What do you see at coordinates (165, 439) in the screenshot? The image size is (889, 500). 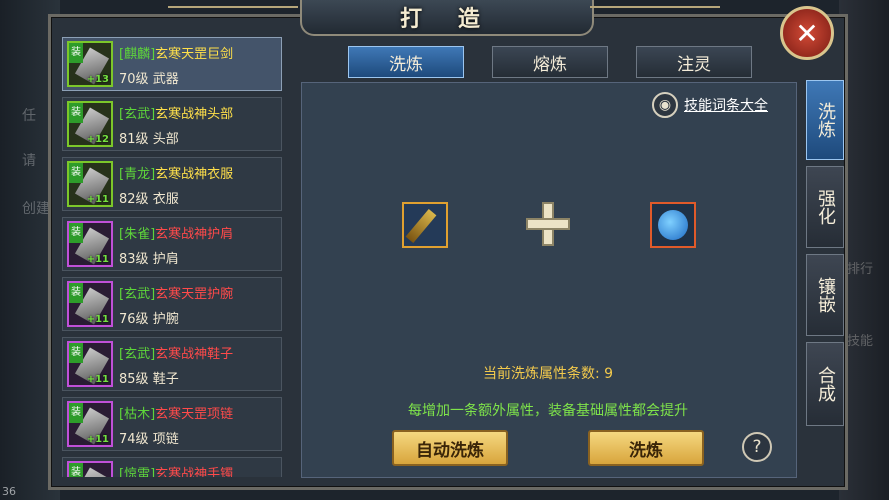 I see `item-slot: 项链` at bounding box center [165, 439].